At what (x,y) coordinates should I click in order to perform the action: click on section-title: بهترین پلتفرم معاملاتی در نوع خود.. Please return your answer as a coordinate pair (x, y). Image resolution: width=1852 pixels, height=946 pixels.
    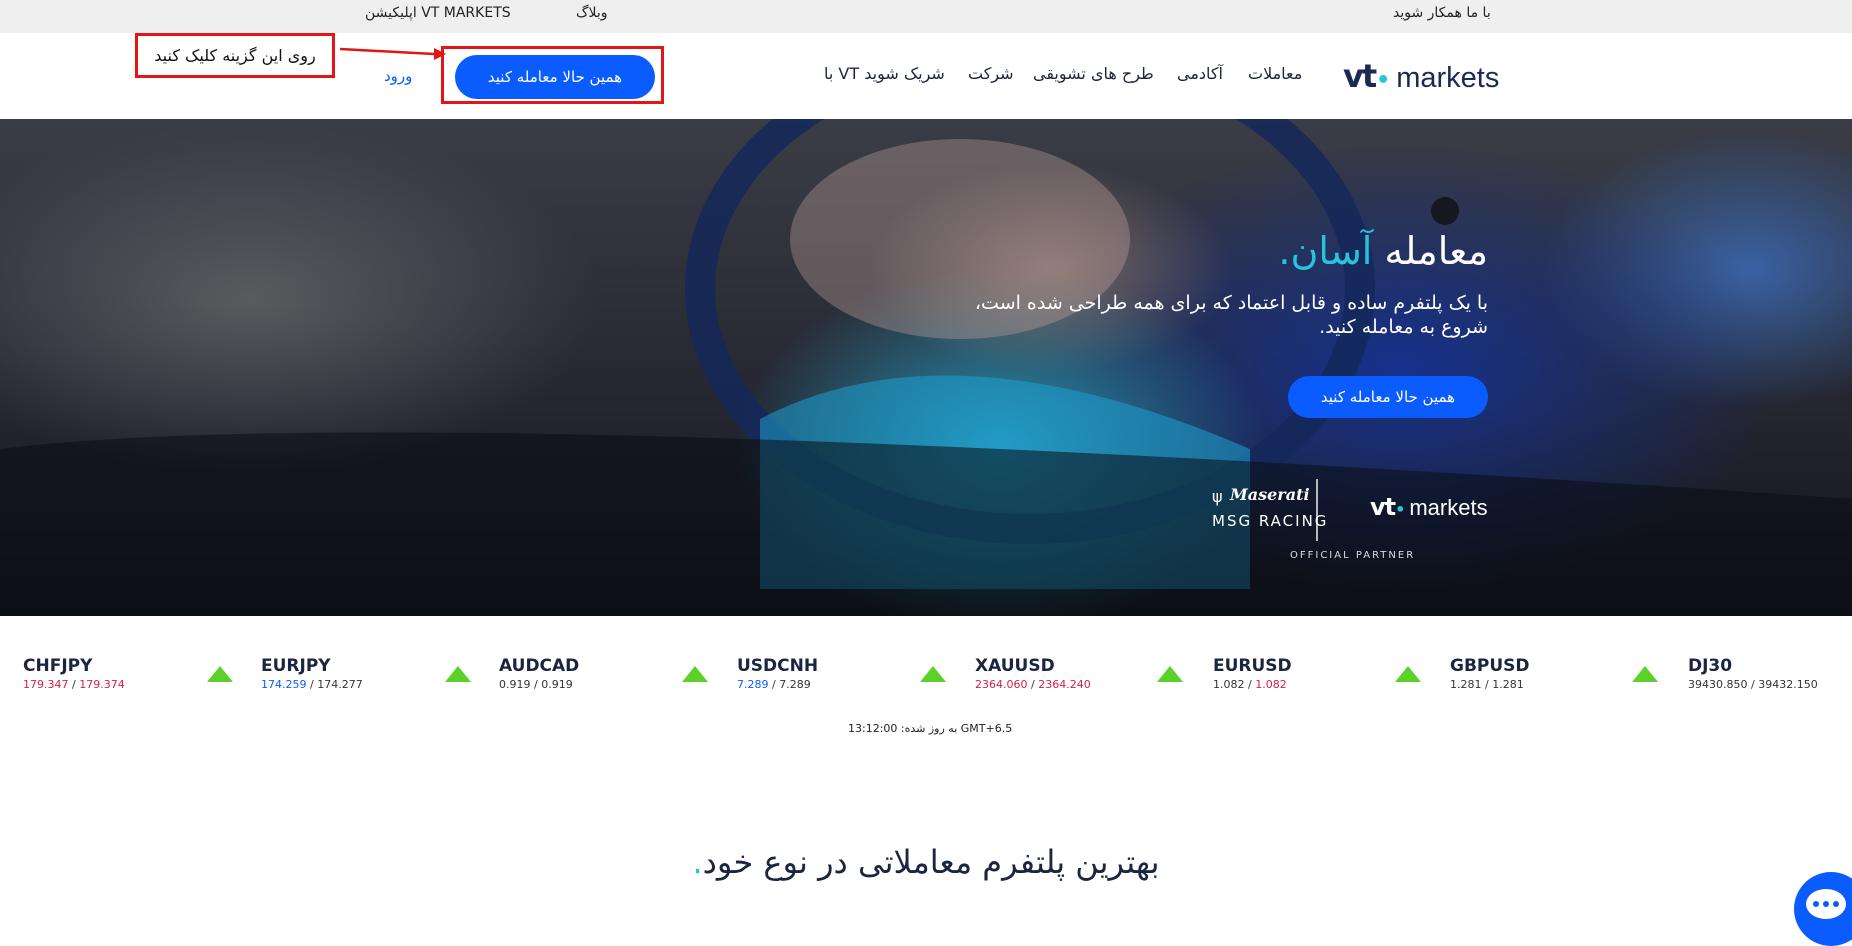
    Looking at the image, I should click on (926, 862).